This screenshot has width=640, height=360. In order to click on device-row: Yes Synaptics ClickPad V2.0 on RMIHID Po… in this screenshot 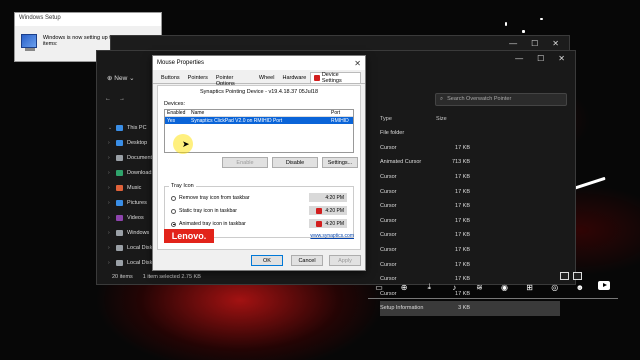, I will do `click(259, 120)`.